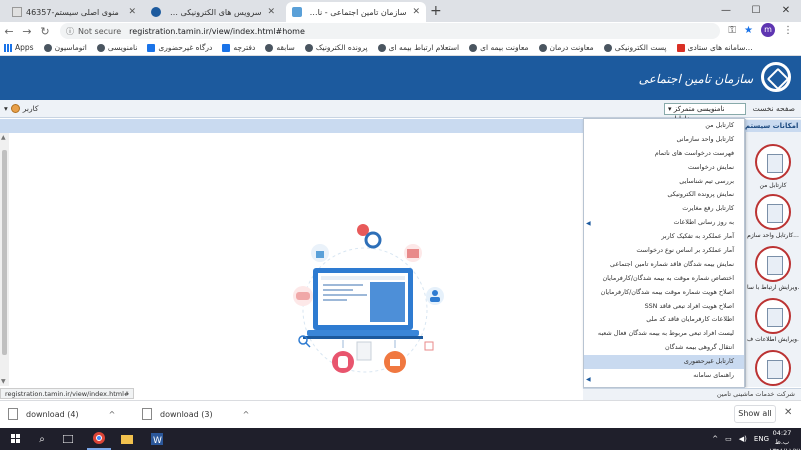 This screenshot has height=456, width=801. Describe the element at coordinates (17, 12) in the screenshot. I see `page-icon` at that location.